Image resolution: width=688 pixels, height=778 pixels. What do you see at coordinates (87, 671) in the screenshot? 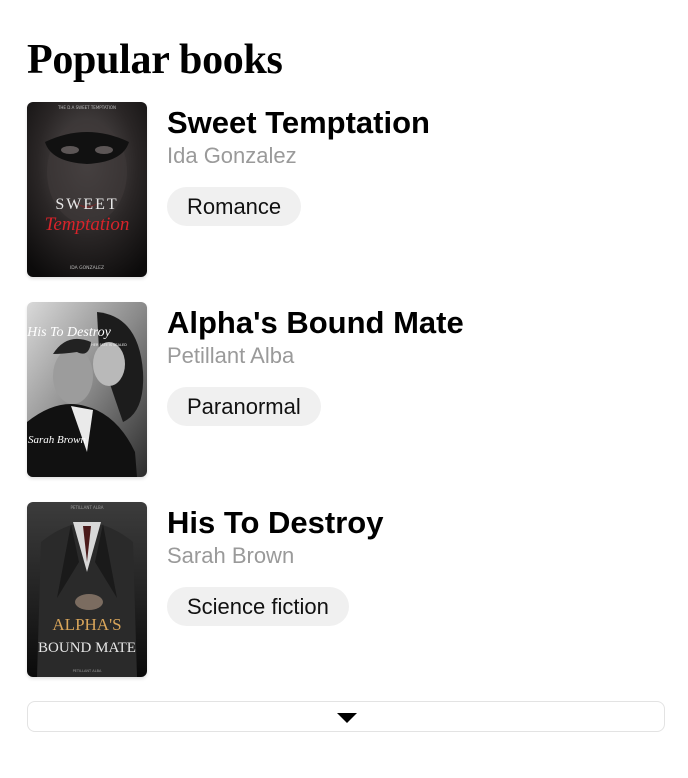
I see `cover-bottom-text: PETILLANT ALBA` at bounding box center [87, 671].